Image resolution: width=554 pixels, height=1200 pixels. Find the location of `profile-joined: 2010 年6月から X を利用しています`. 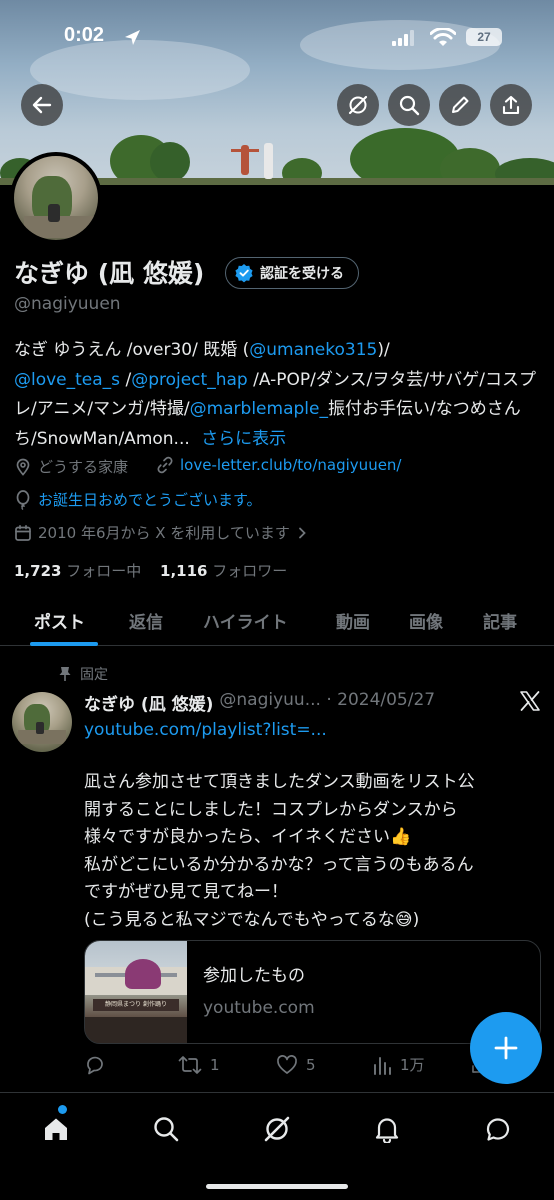

profile-joined: 2010 年6月から X を利用しています is located at coordinates (161, 532).